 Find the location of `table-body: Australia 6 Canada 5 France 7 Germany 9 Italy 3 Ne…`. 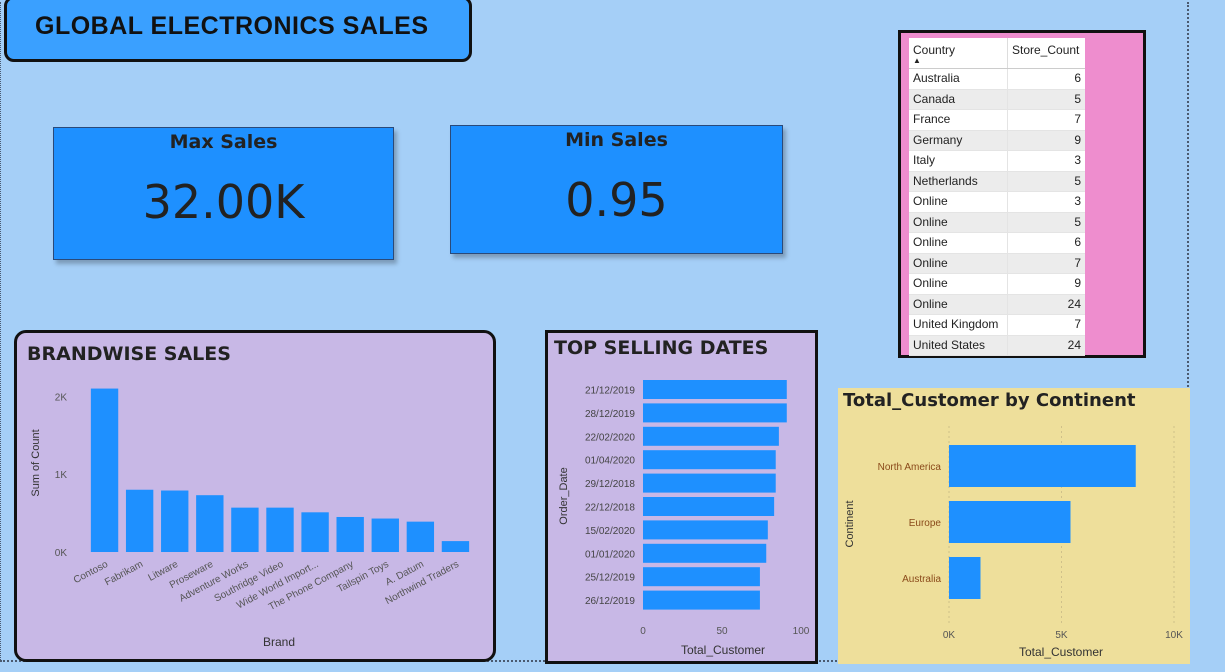

table-body: Australia 6 Canada 5 France 7 Germany 9 Italy 3 Ne… is located at coordinates (997, 212).